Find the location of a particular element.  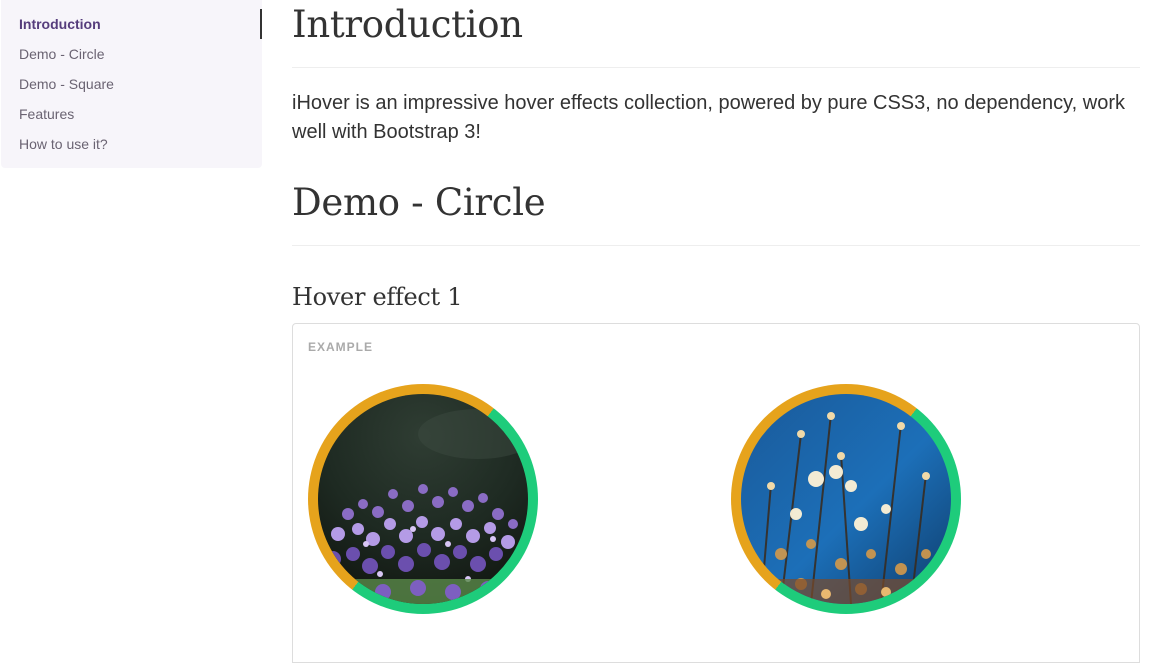

demo-circle-heading: Demo - Circle is located at coordinates (419, 202).